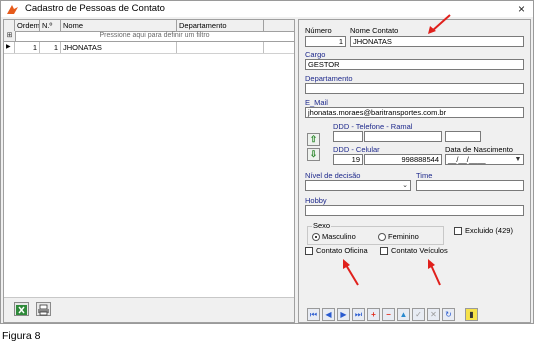 Image resolution: width=542 pixels, height=347 pixels. I want to click on insert-record-button: +, so click(373, 314).